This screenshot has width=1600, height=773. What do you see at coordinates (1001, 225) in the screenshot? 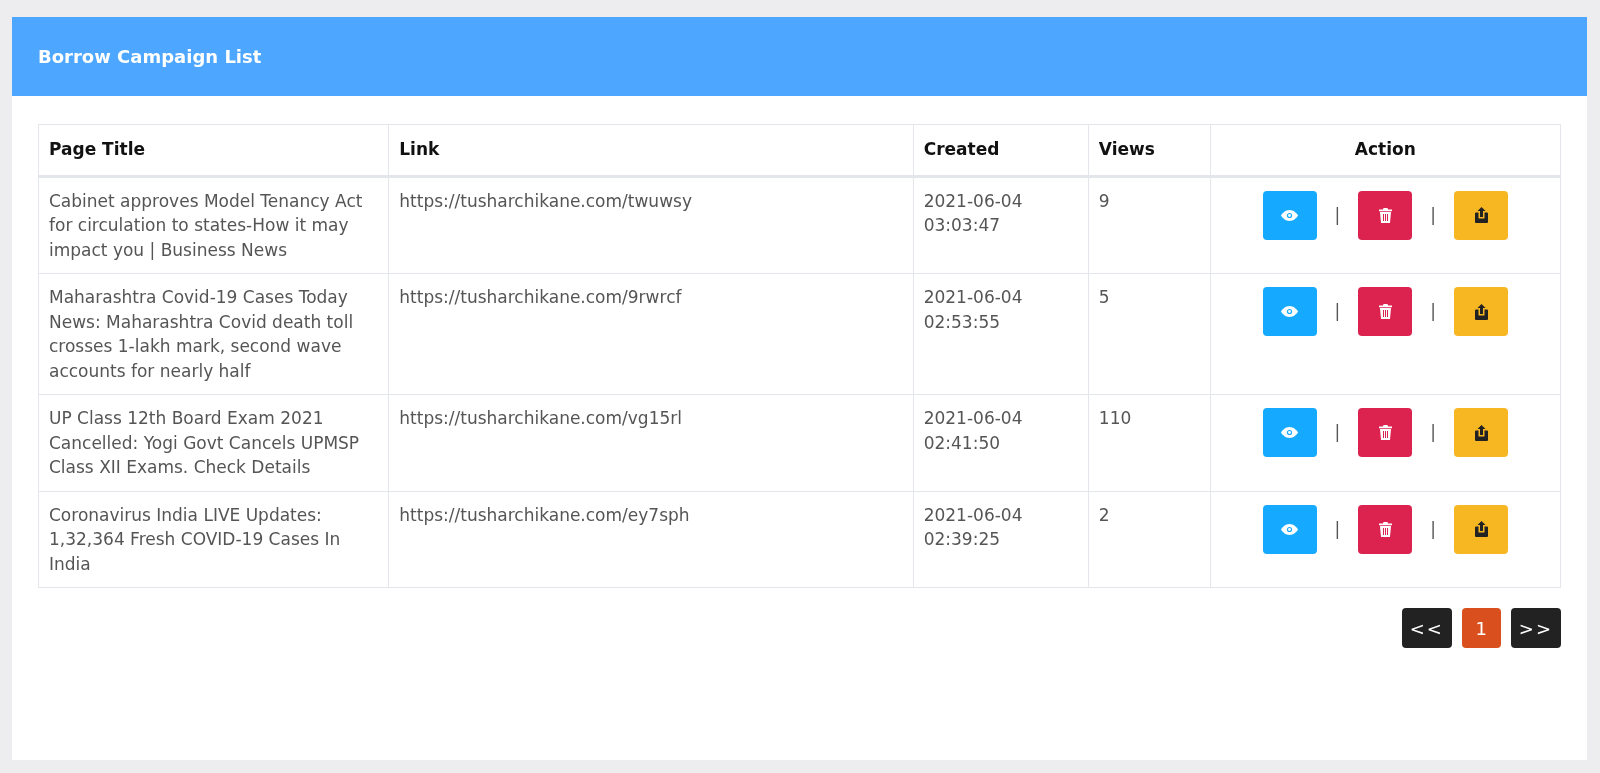
I see `date-cell: 2021-06-04 03:03:47` at bounding box center [1001, 225].